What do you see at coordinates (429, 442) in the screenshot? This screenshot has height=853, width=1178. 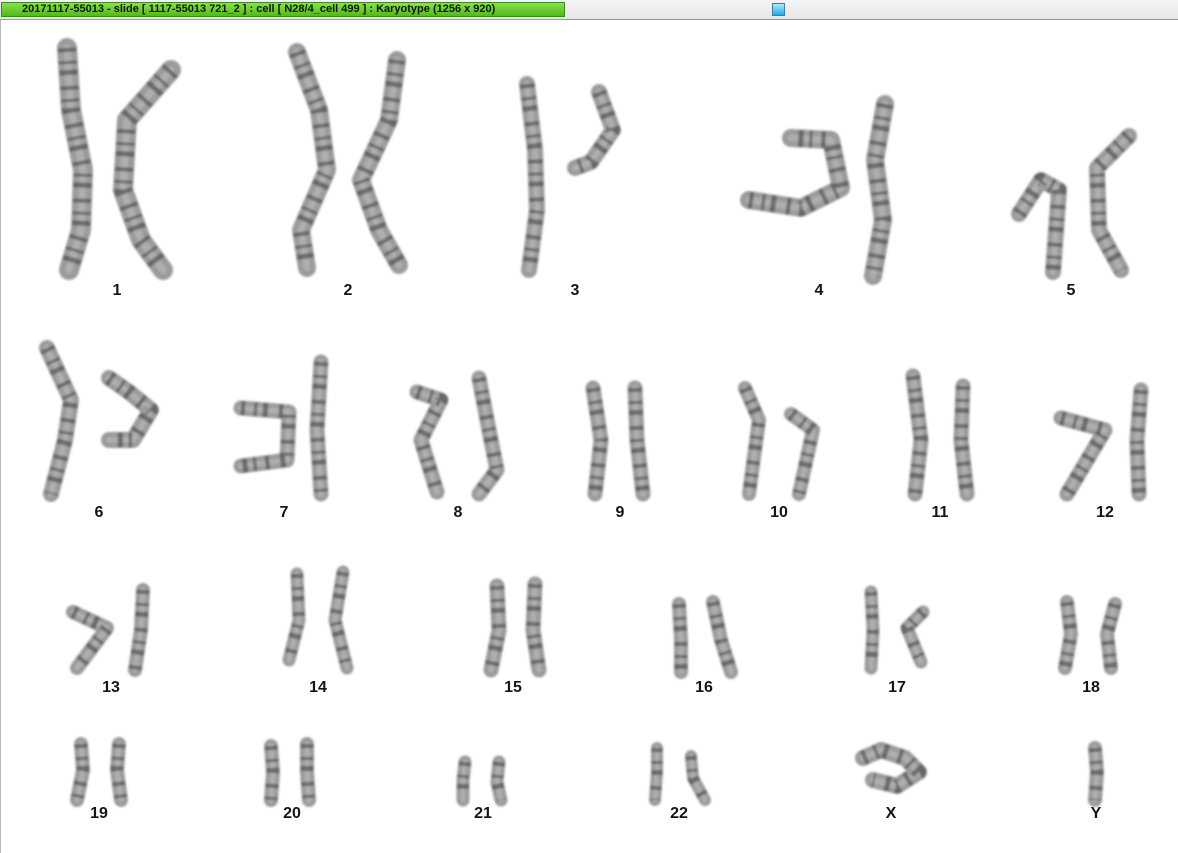 I see `chromosome-8-homolog-a` at bounding box center [429, 442].